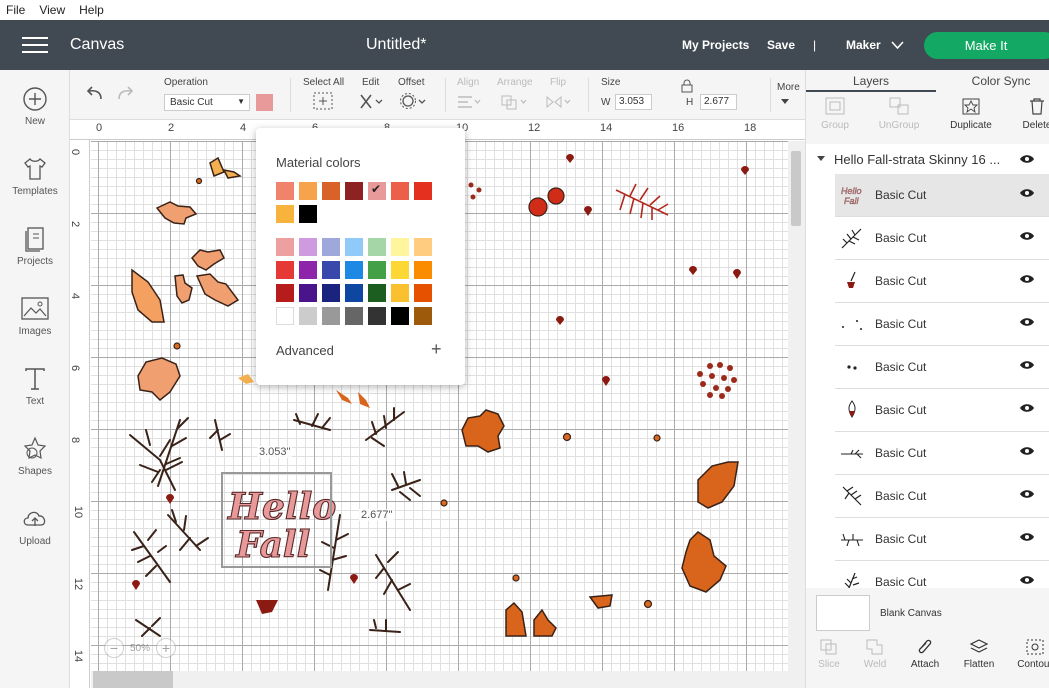  What do you see at coordinates (35, 176) in the screenshot?
I see `sidebar-item-templates: Templates` at bounding box center [35, 176].